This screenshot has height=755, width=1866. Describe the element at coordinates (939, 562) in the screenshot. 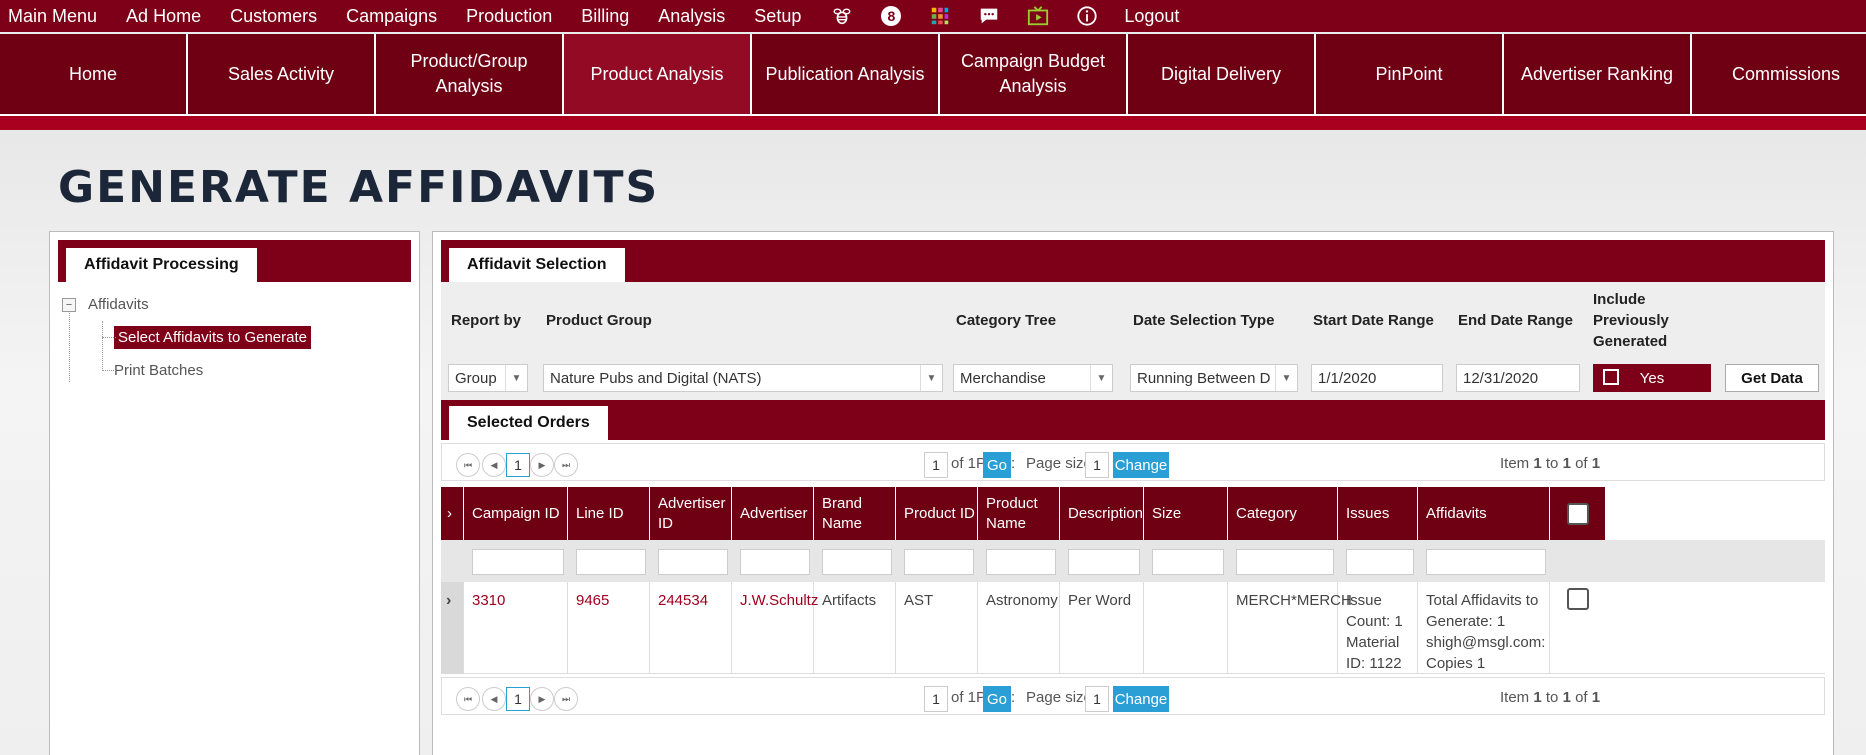

I see `filter-product-id` at that location.